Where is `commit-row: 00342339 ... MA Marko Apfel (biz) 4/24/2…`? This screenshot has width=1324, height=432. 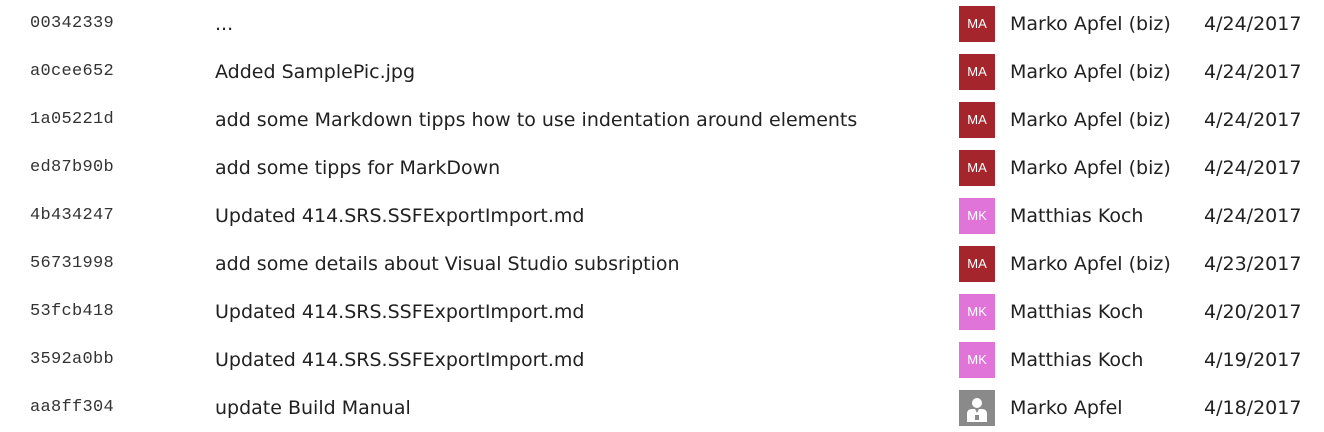 commit-row: 00342339 ... MA Marko Apfel (biz) 4/24/2… is located at coordinates (662, 24).